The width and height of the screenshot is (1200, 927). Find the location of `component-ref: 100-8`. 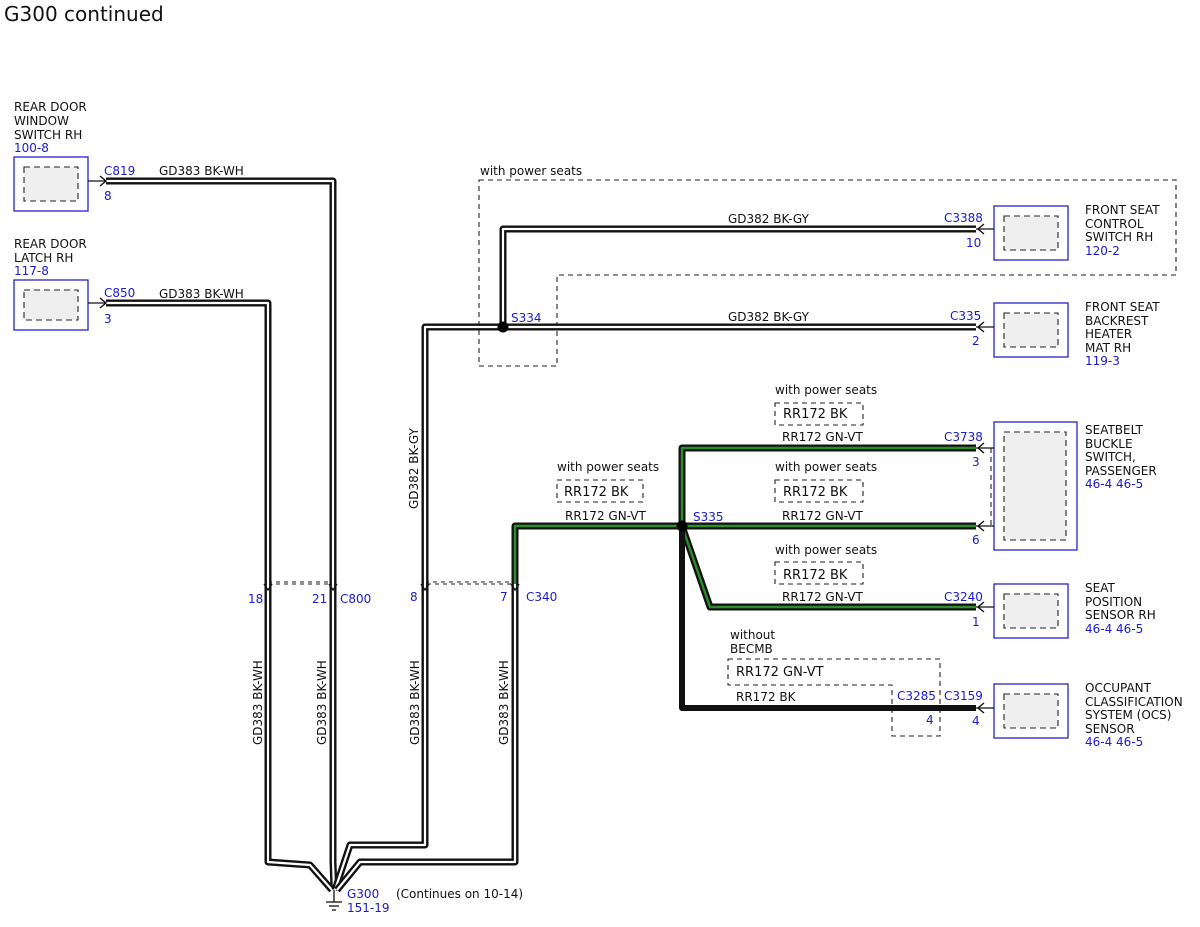

component-ref: 100-8 is located at coordinates (31, 148).